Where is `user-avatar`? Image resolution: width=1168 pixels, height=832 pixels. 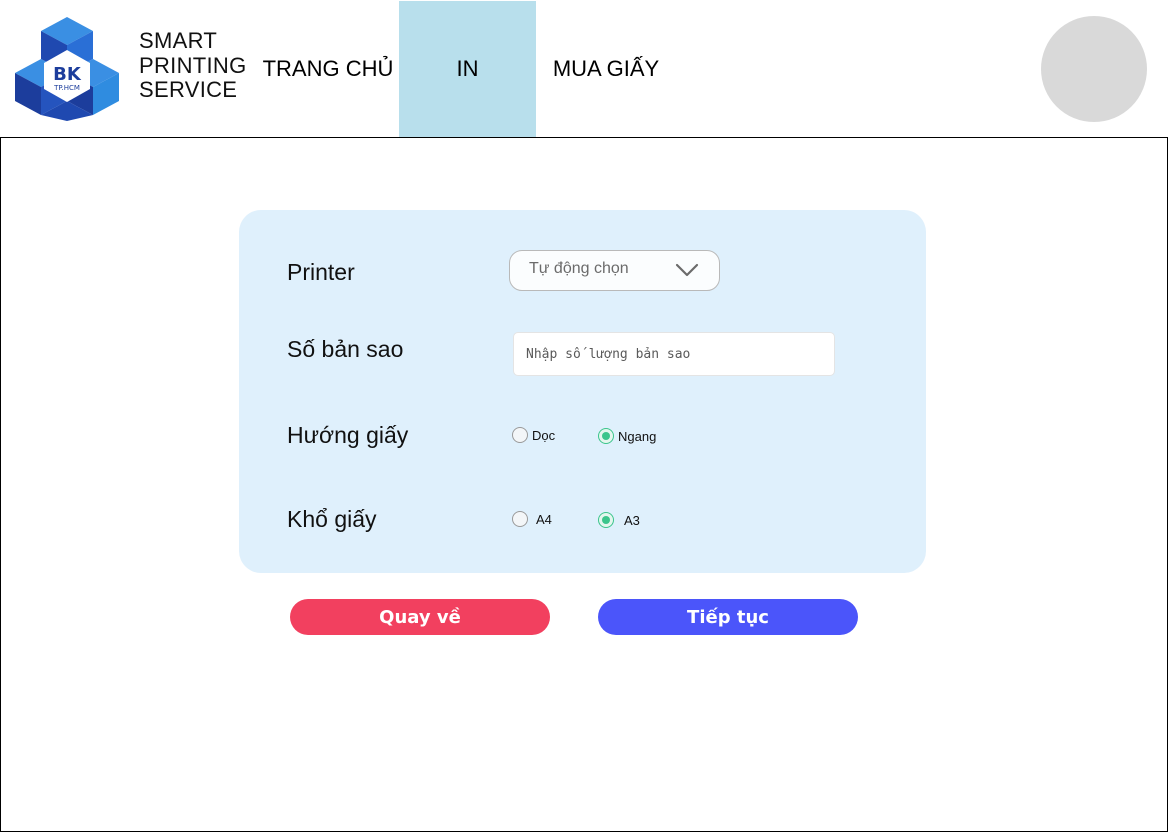
user-avatar is located at coordinates (1094, 69).